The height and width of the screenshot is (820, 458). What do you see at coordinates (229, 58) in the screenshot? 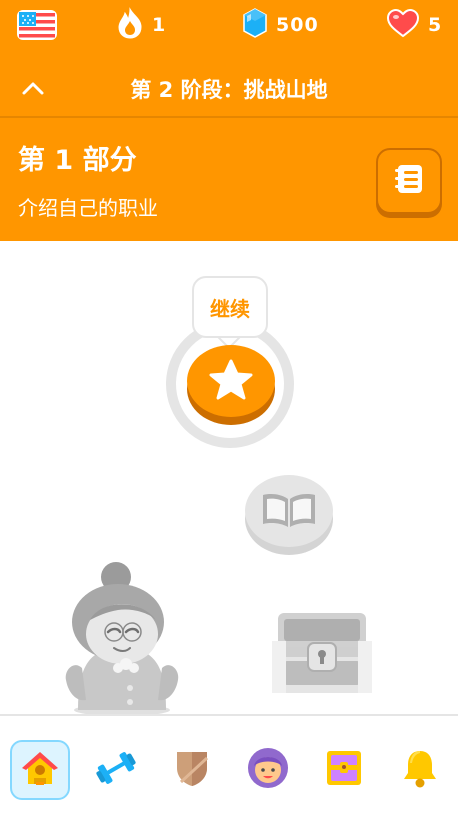
I see `top-bar: 1 500 5 第 2 阶段：挑战山地` at bounding box center [229, 58].